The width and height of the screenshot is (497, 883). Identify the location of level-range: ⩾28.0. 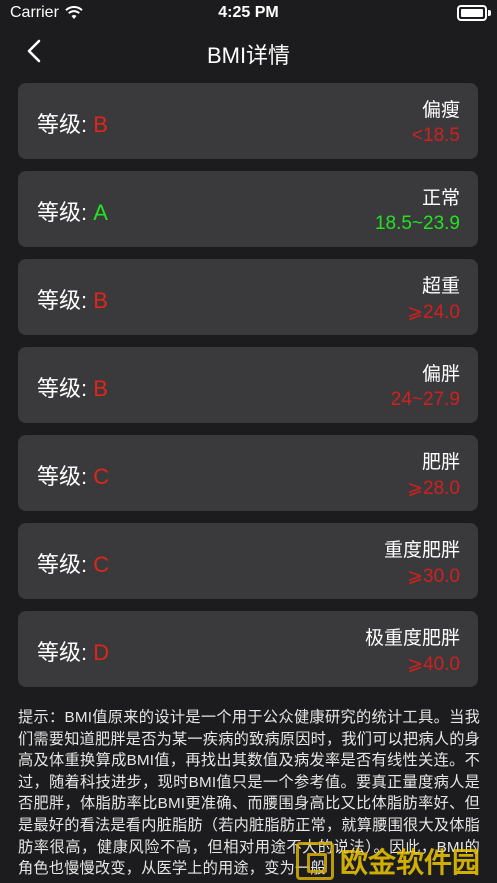
(433, 488).